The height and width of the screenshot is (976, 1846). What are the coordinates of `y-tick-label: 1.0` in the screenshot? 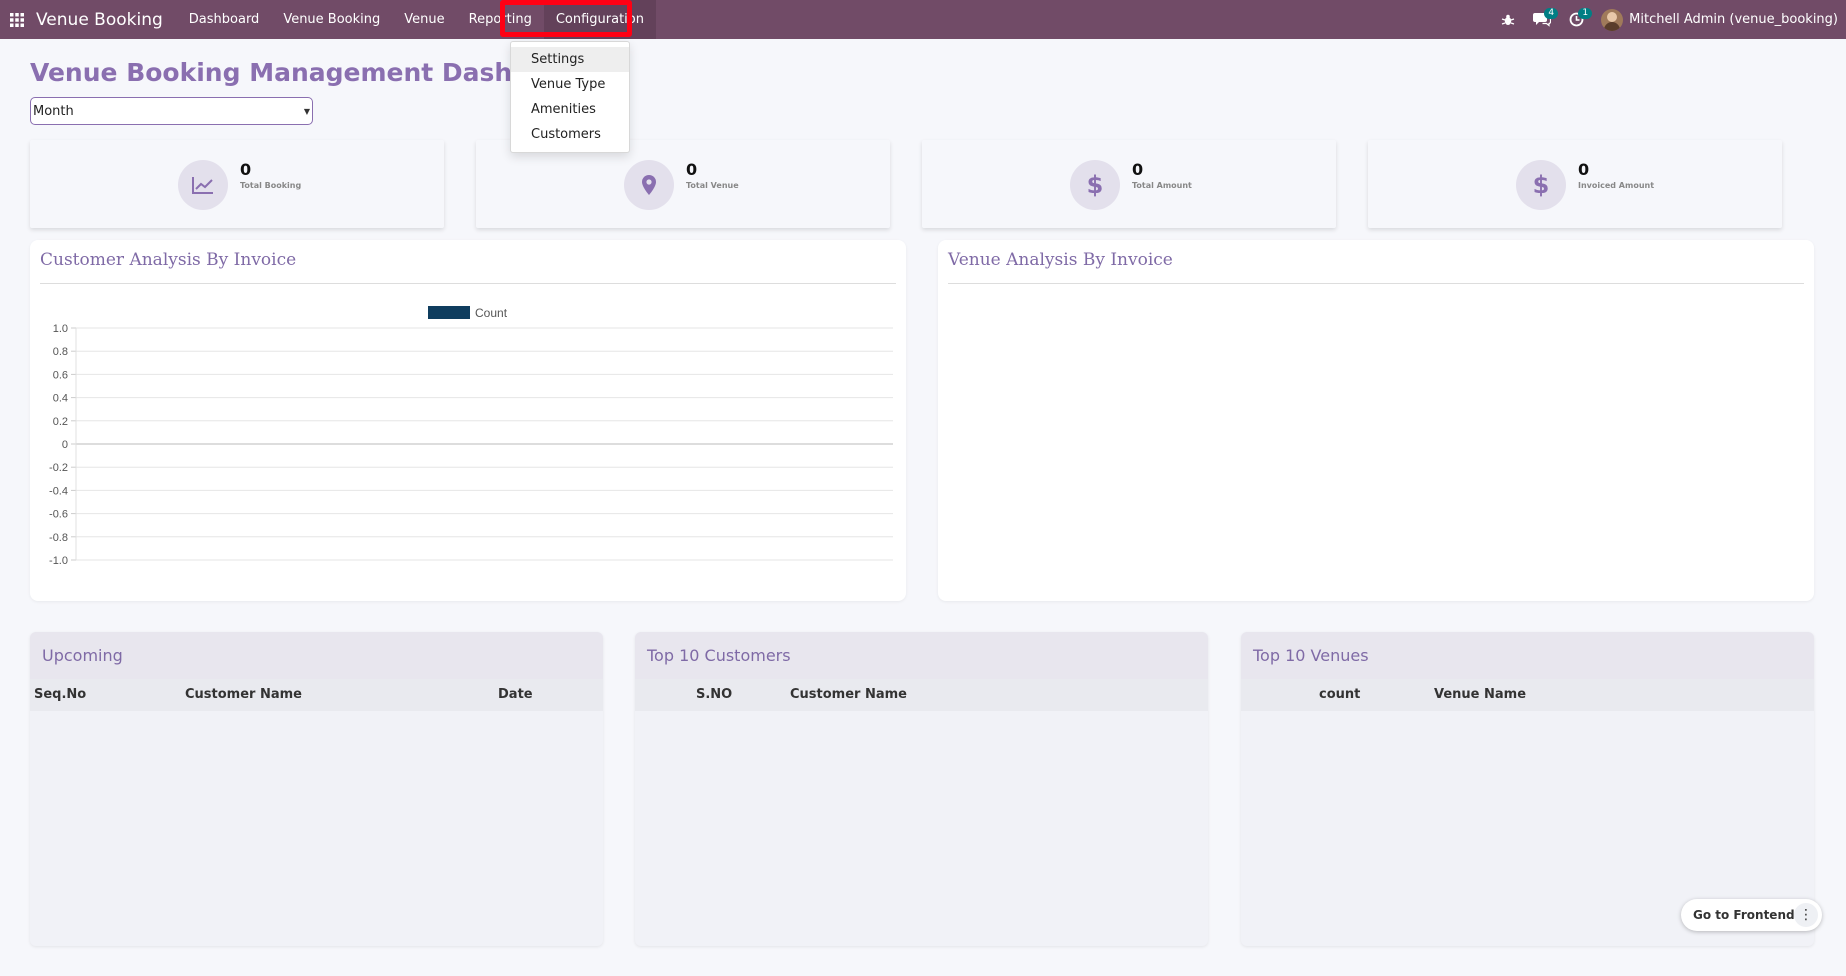 It's located at (60, 329).